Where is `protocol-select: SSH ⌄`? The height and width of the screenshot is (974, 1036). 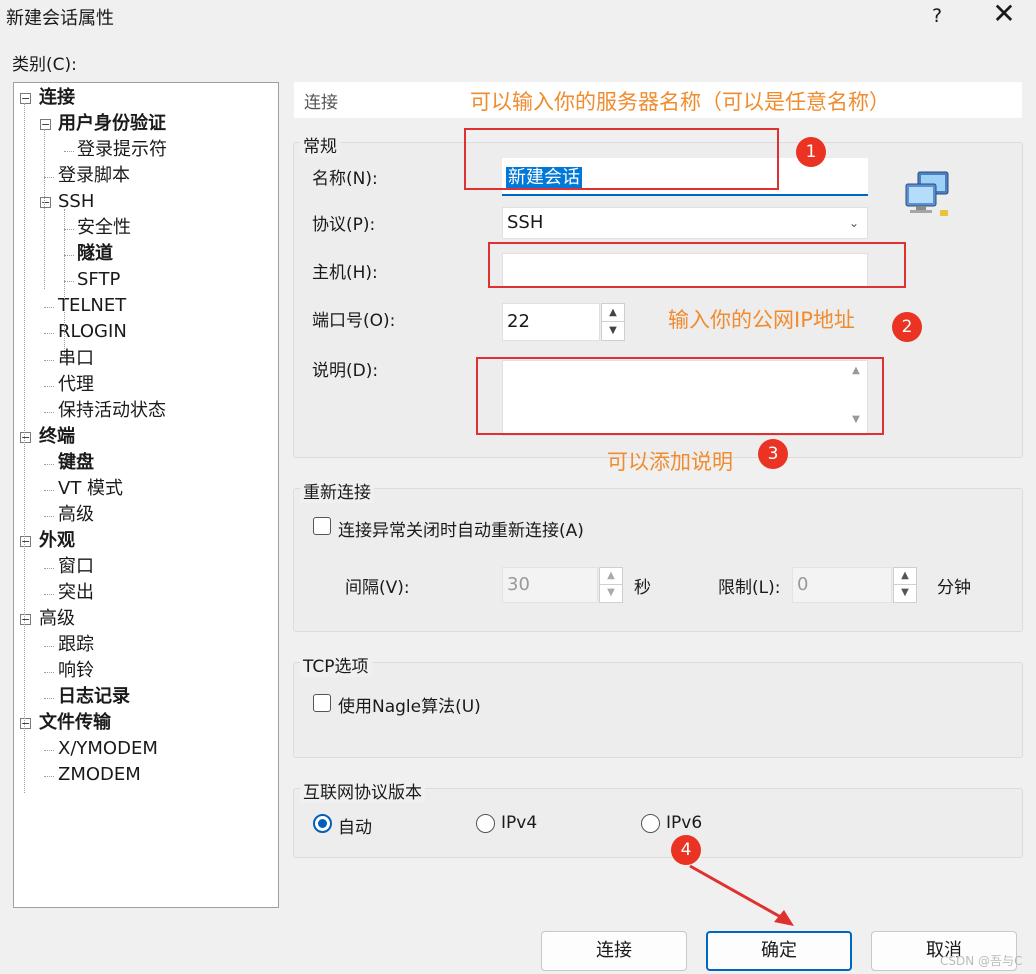
protocol-select: SSH ⌄ is located at coordinates (685, 223).